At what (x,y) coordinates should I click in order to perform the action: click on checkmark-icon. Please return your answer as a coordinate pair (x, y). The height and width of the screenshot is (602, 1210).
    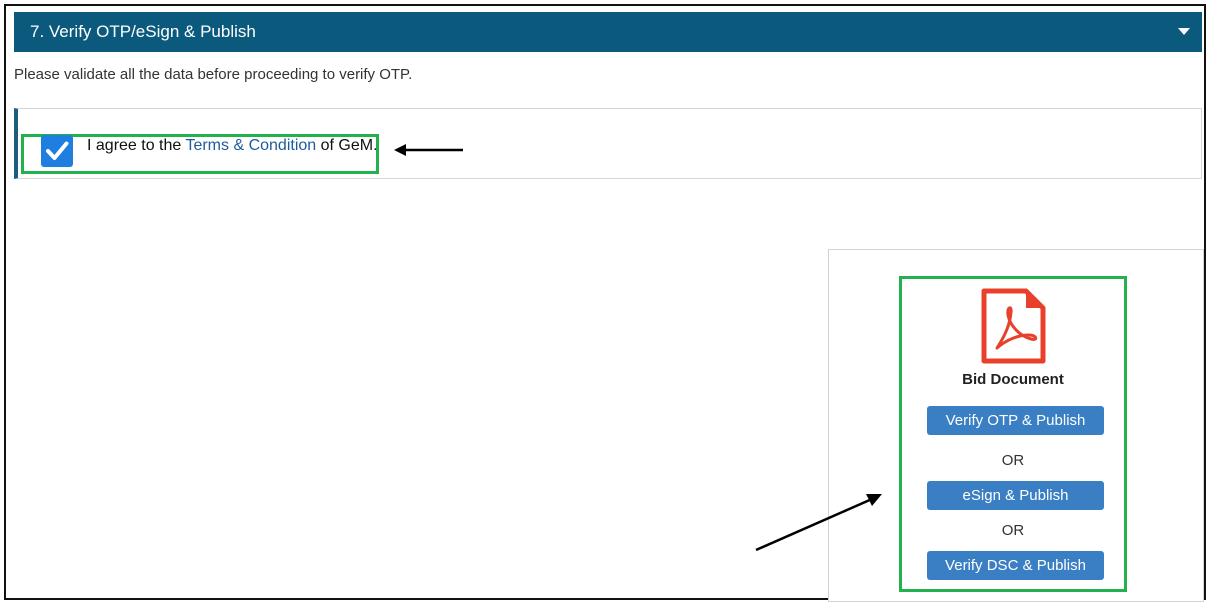
    Looking at the image, I should click on (57, 150).